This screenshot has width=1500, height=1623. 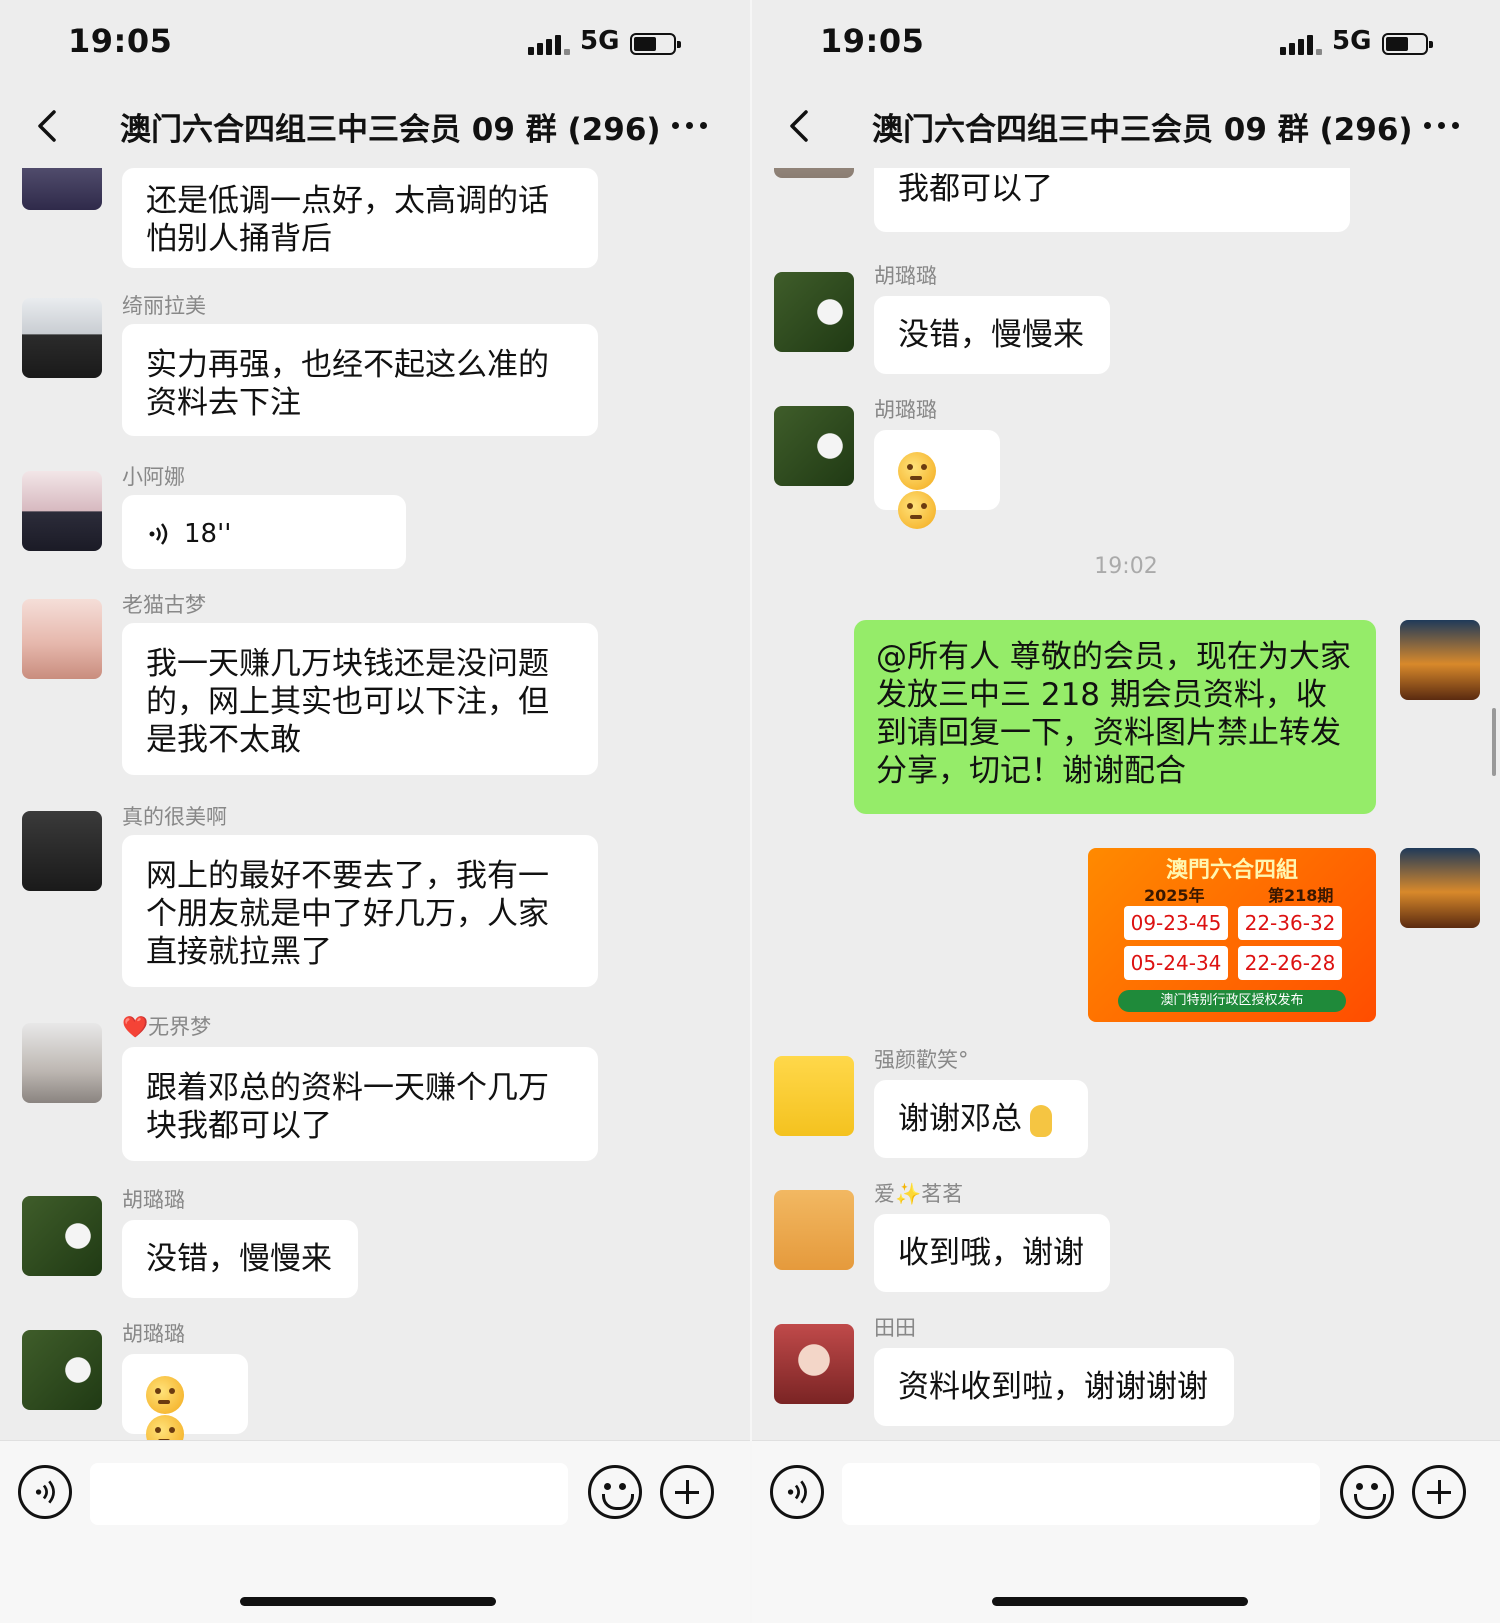 I want to click on poster-year: 2025年, so click(x=1174, y=895).